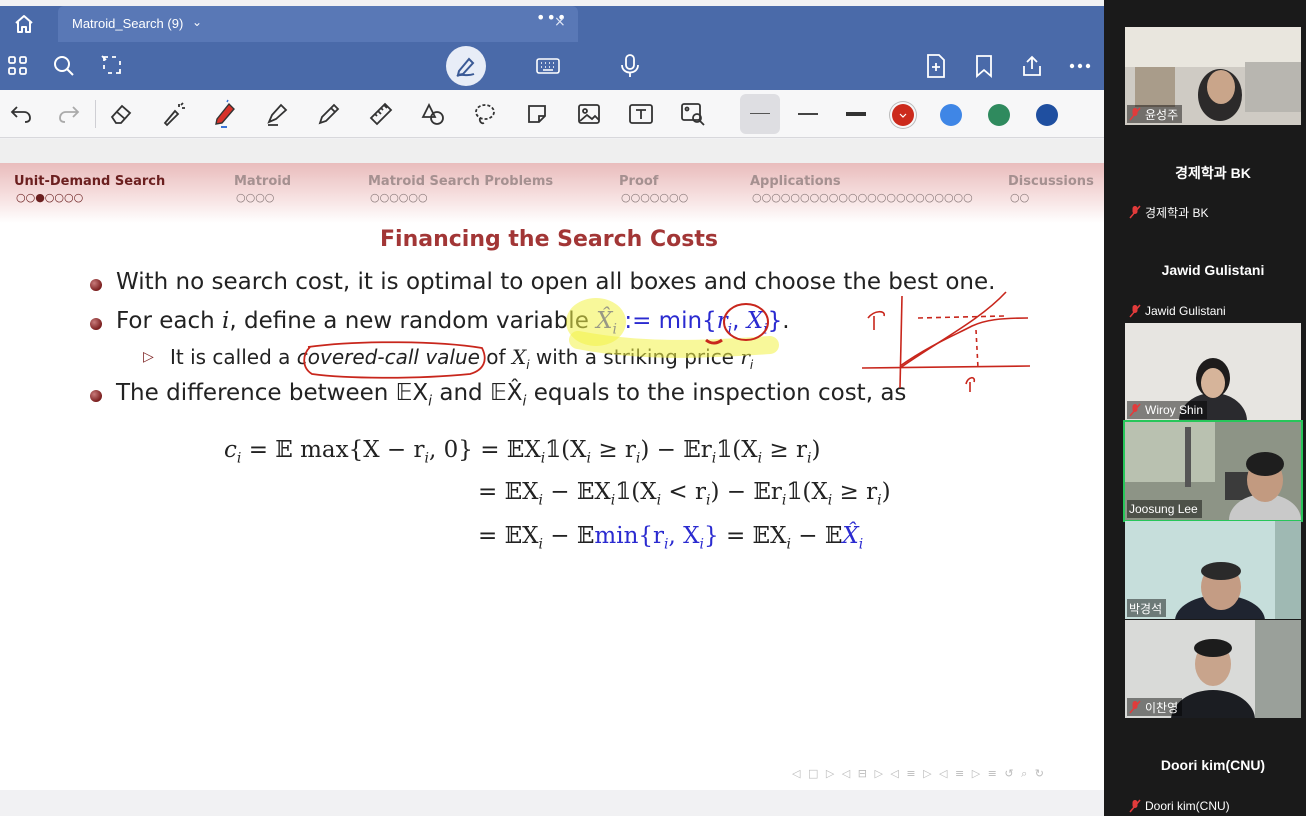  I want to click on color-blue-swatch, so click(951, 115).